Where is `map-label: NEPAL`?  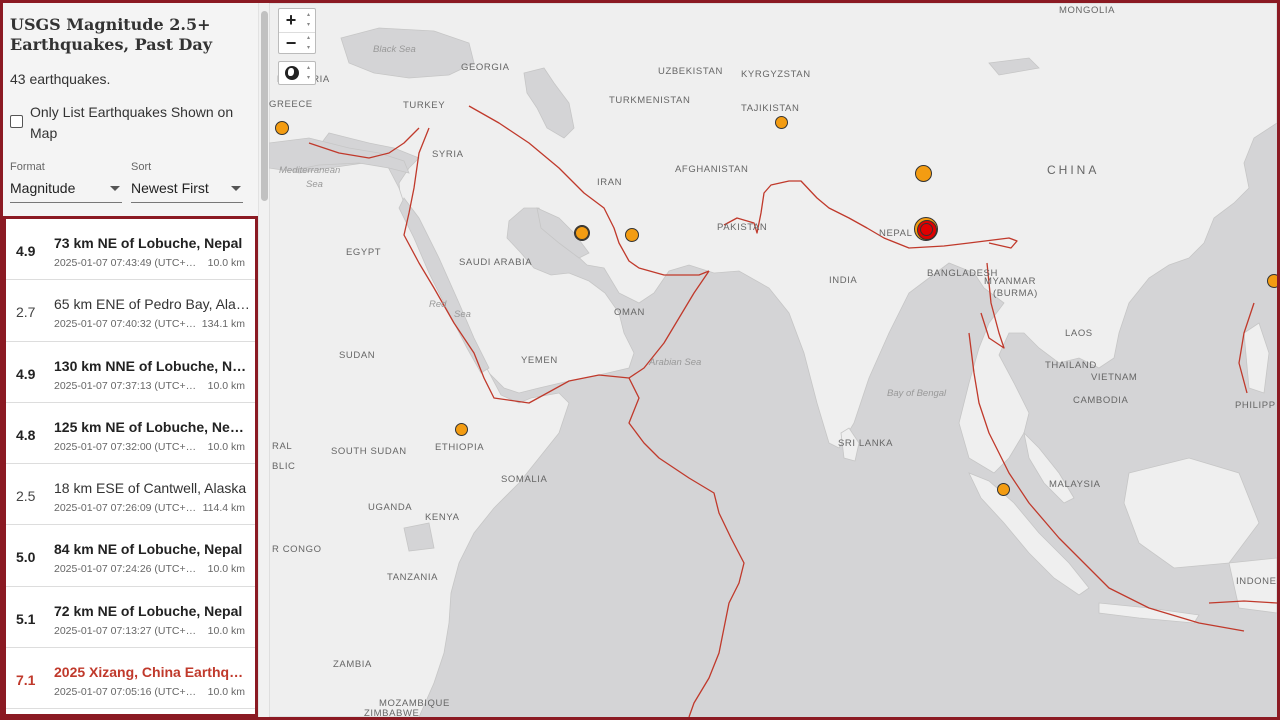
map-label: NEPAL is located at coordinates (896, 233).